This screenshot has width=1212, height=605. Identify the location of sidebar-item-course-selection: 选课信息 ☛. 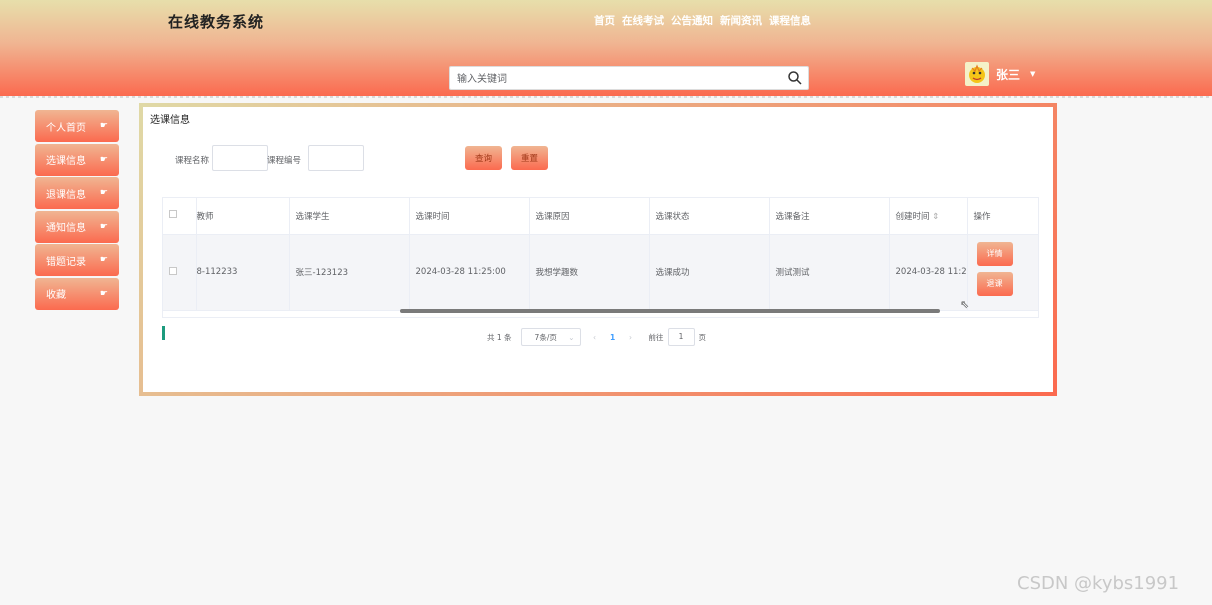
(77, 159).